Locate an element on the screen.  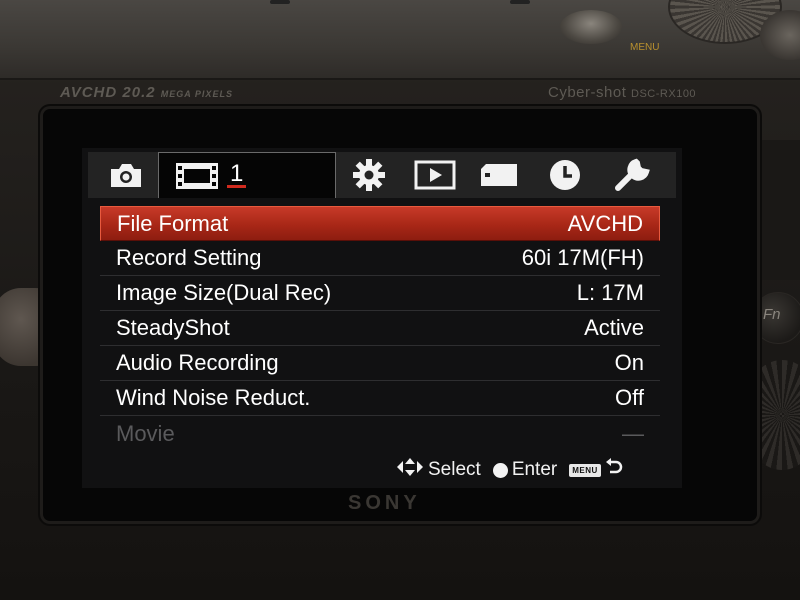
menu-item-label: Audio Recording is located at coordinates (197, 362).